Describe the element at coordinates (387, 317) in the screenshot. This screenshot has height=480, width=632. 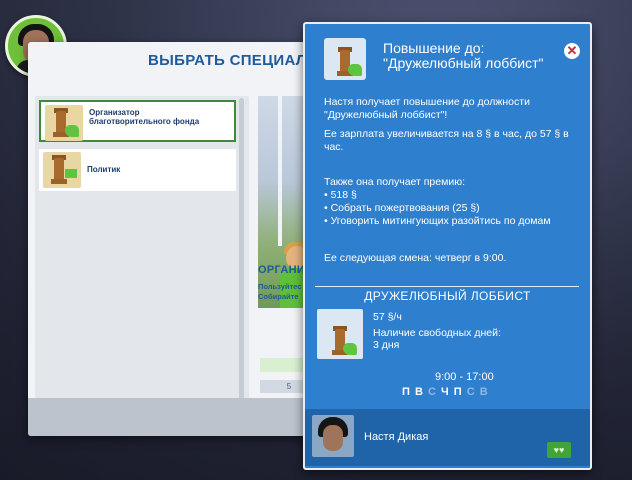
I see `hourly-wage: 57 §/ч` at that location.